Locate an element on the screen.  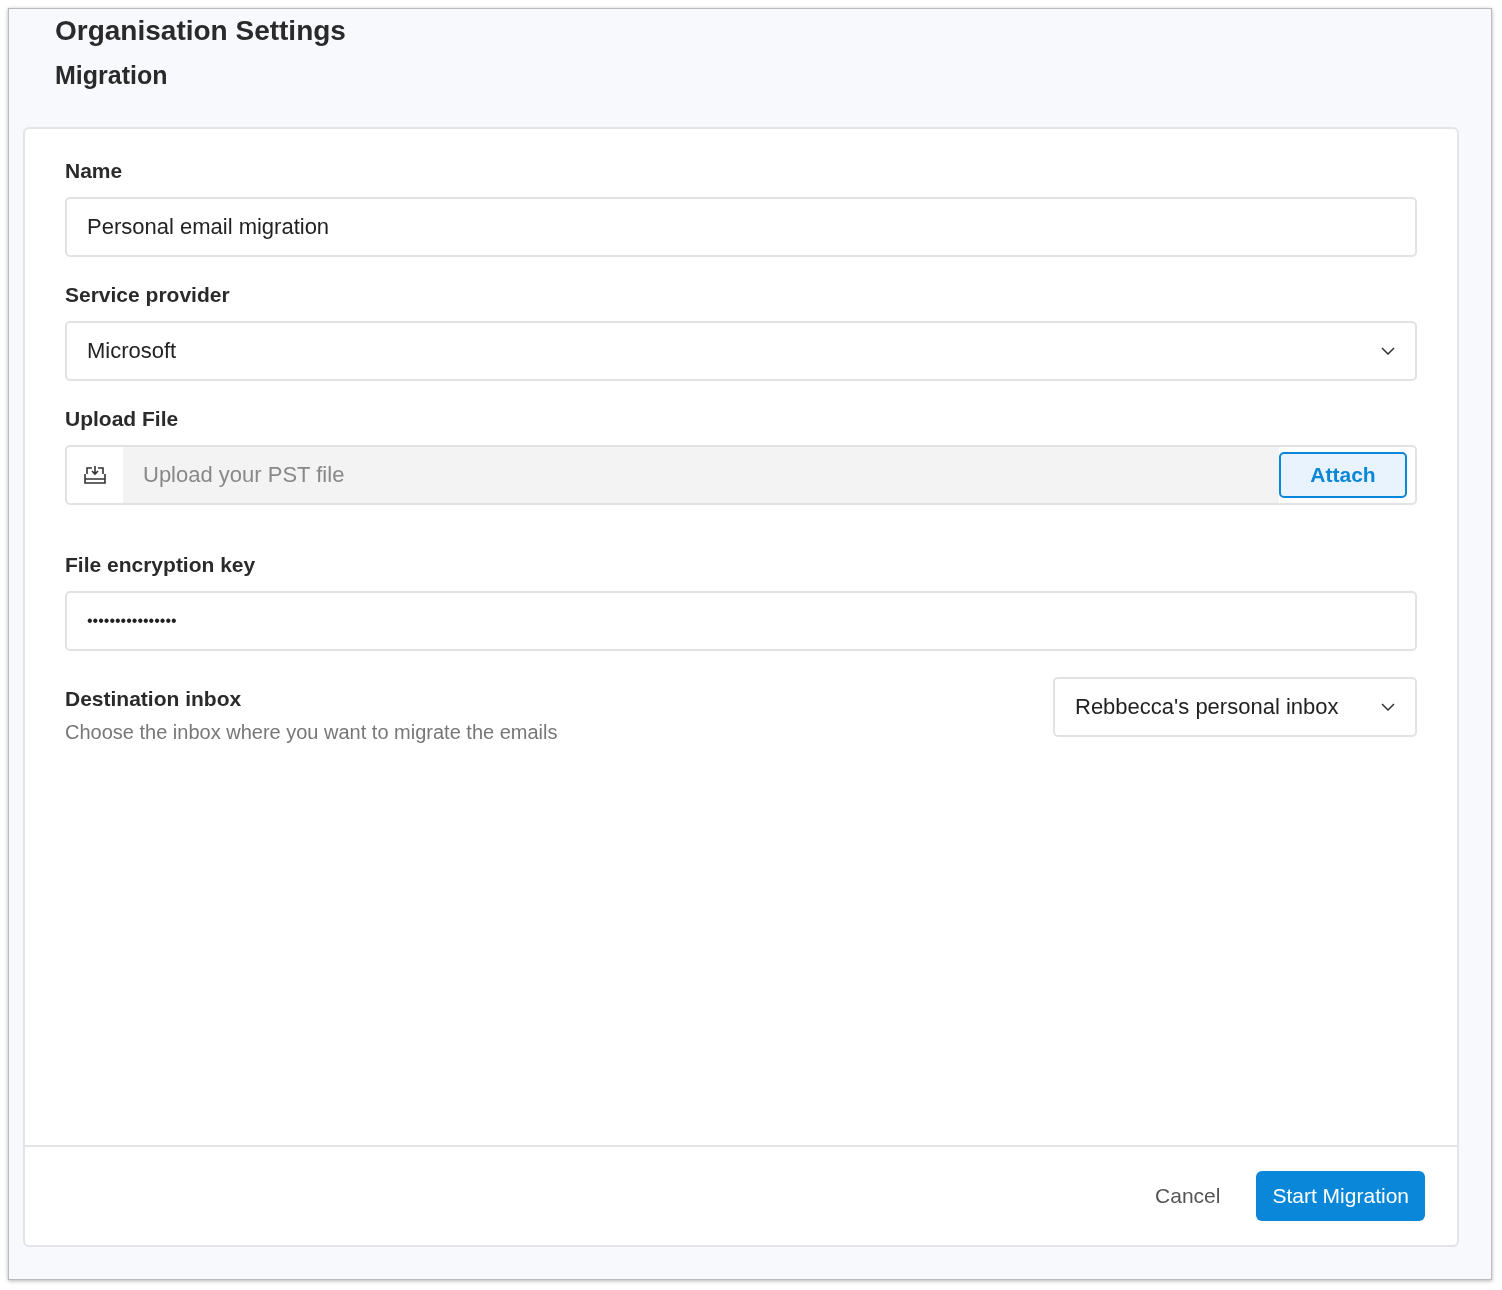
field-label: Service provider is located at coordinates (148, 295).